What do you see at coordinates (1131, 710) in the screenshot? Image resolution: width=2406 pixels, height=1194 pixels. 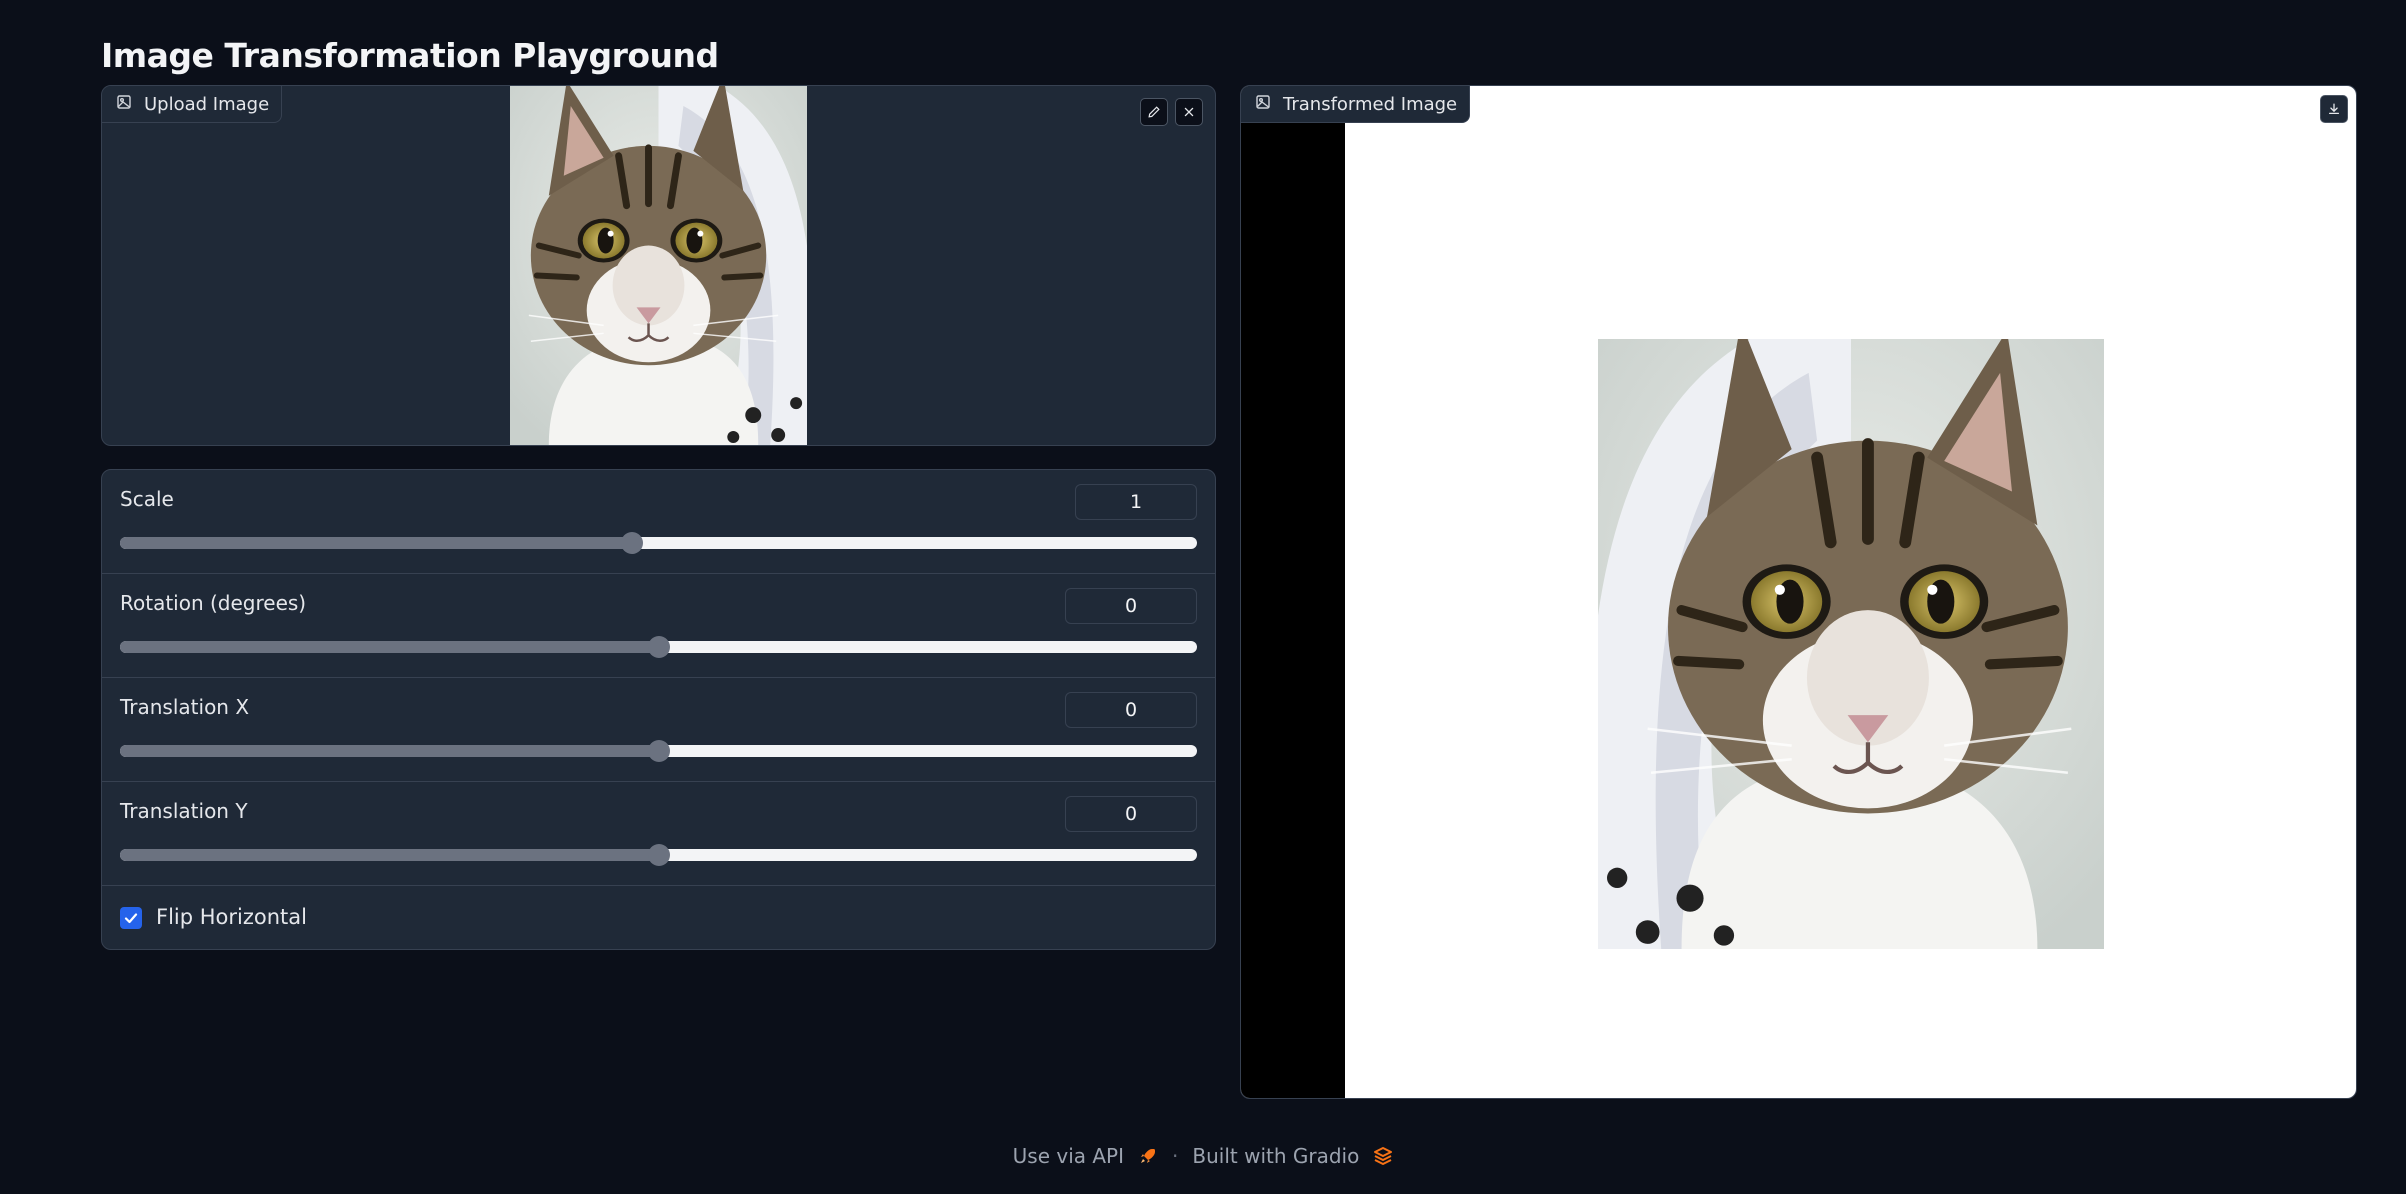 I see `translation-x-number-input: 0` at bounding box center [1131, 710].